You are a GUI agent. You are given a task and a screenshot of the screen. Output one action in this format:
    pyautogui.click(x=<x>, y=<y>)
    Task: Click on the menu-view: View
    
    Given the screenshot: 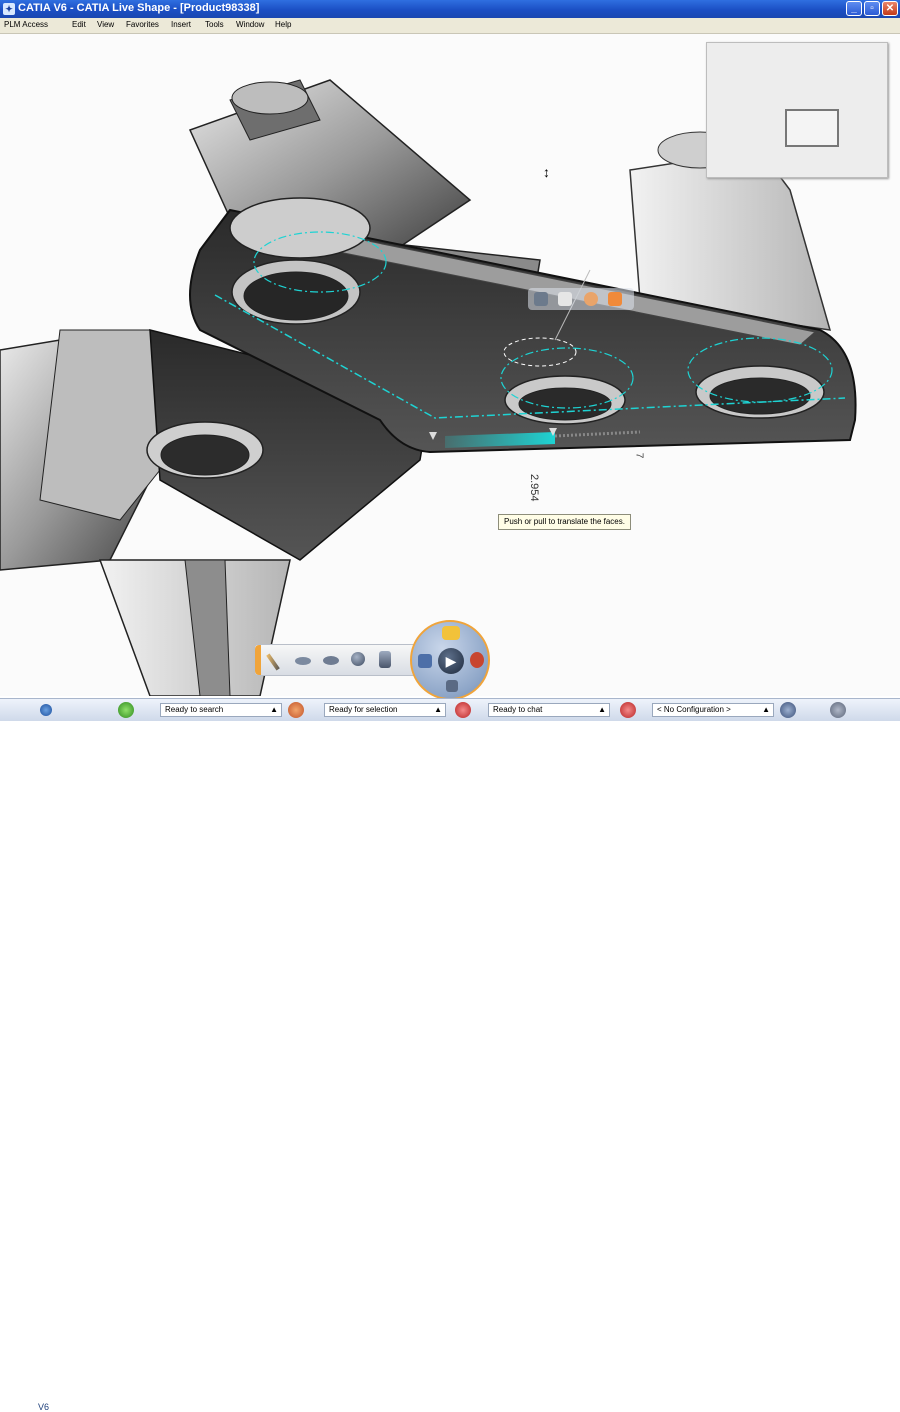 What is the action you would take?
    pyautogui.click(x=105, y=24)
    